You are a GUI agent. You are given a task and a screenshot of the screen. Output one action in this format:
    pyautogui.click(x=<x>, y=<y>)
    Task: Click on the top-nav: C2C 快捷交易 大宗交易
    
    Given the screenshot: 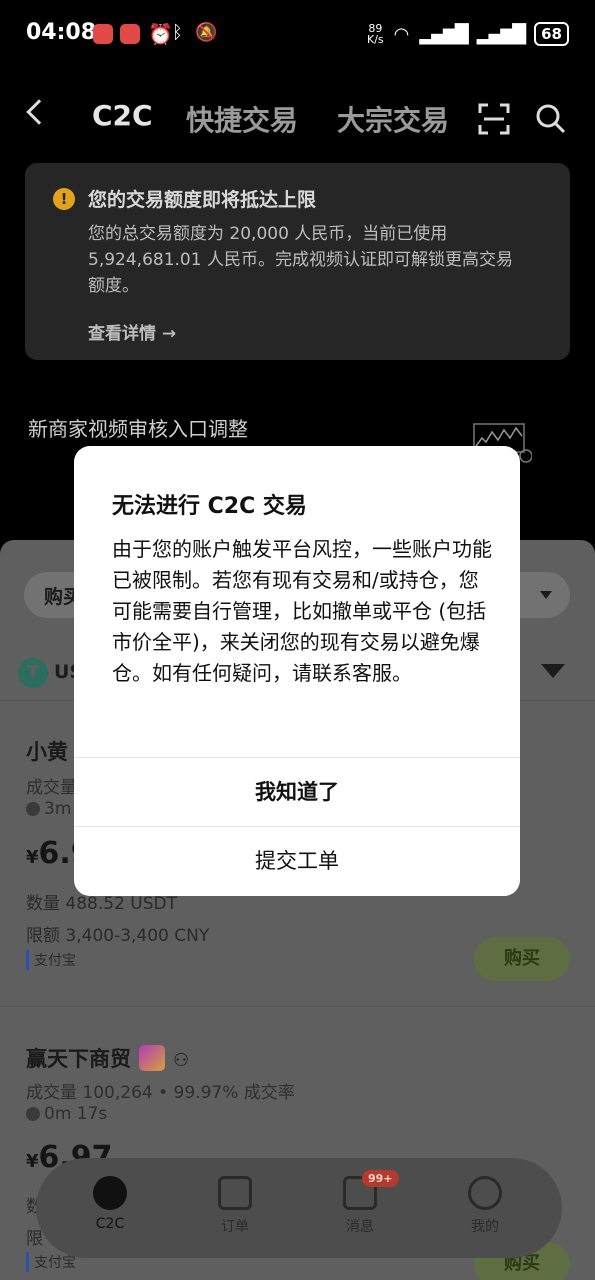 What is the action you would take?
    pyautogui.click(x=297, y=120)
    